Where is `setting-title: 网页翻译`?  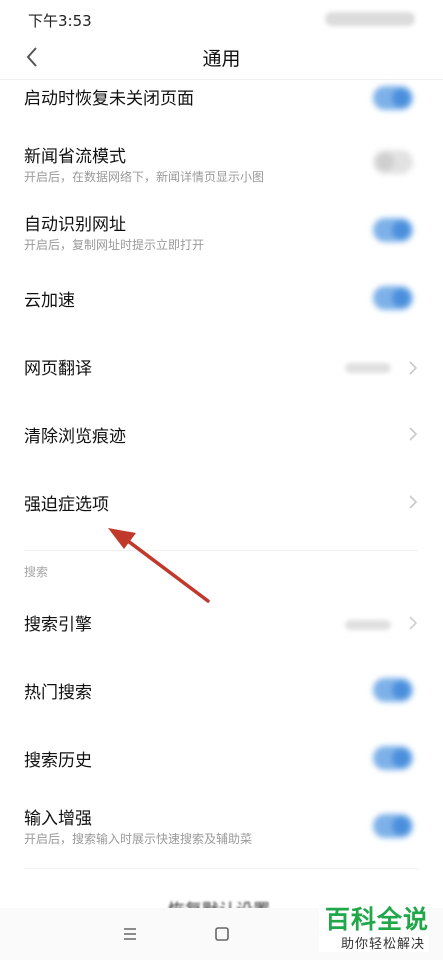 setting-title: 网页翻译 is located at coordinates (58, 369).